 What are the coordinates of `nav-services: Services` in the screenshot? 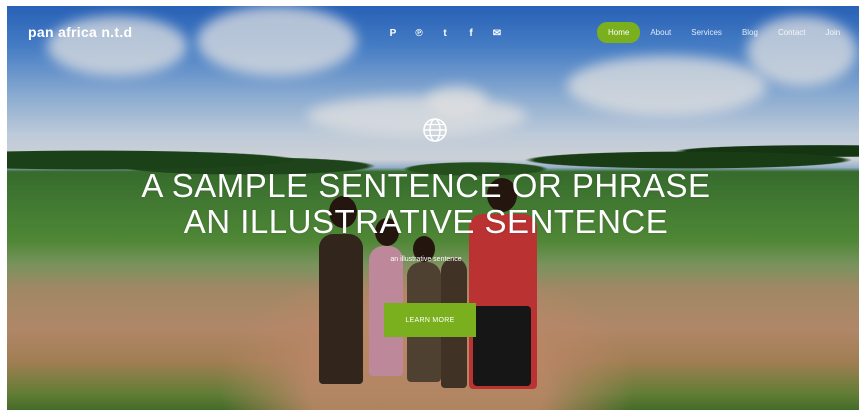 It's located at (706, 32).